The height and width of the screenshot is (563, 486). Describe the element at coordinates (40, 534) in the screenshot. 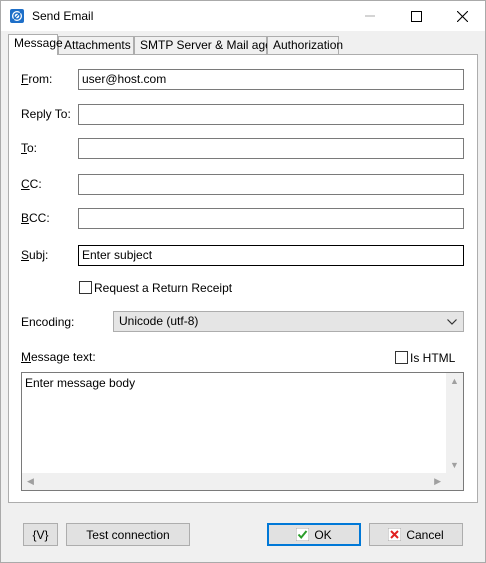

I see `variables-button: {V}` at that location.